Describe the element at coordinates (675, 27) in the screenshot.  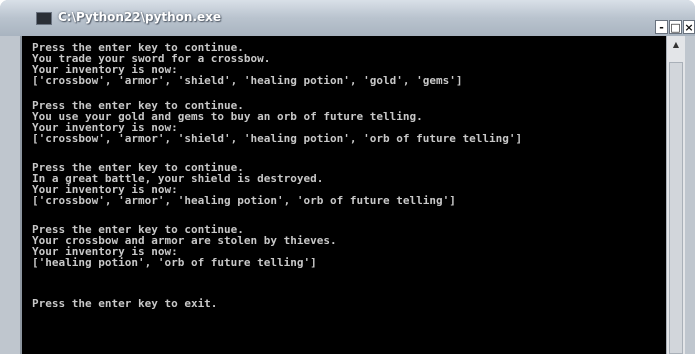
I see `maximize-button: □` at that location.